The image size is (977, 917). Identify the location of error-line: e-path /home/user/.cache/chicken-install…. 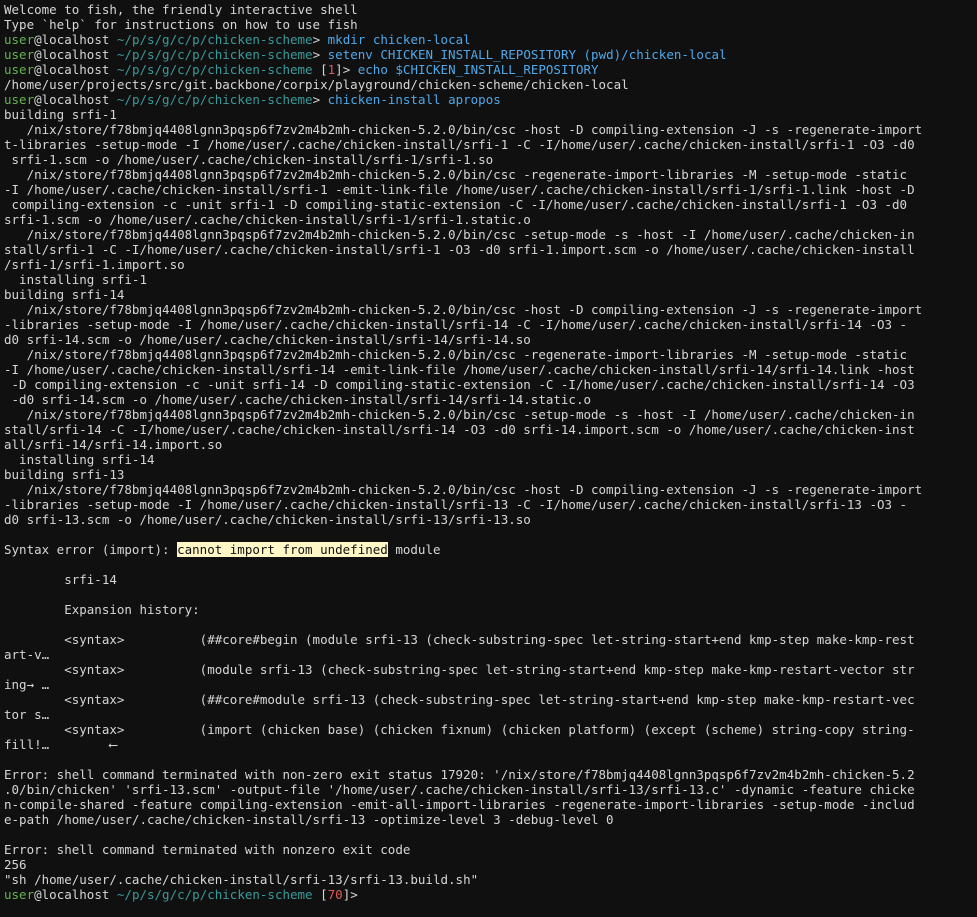
(309, 819).